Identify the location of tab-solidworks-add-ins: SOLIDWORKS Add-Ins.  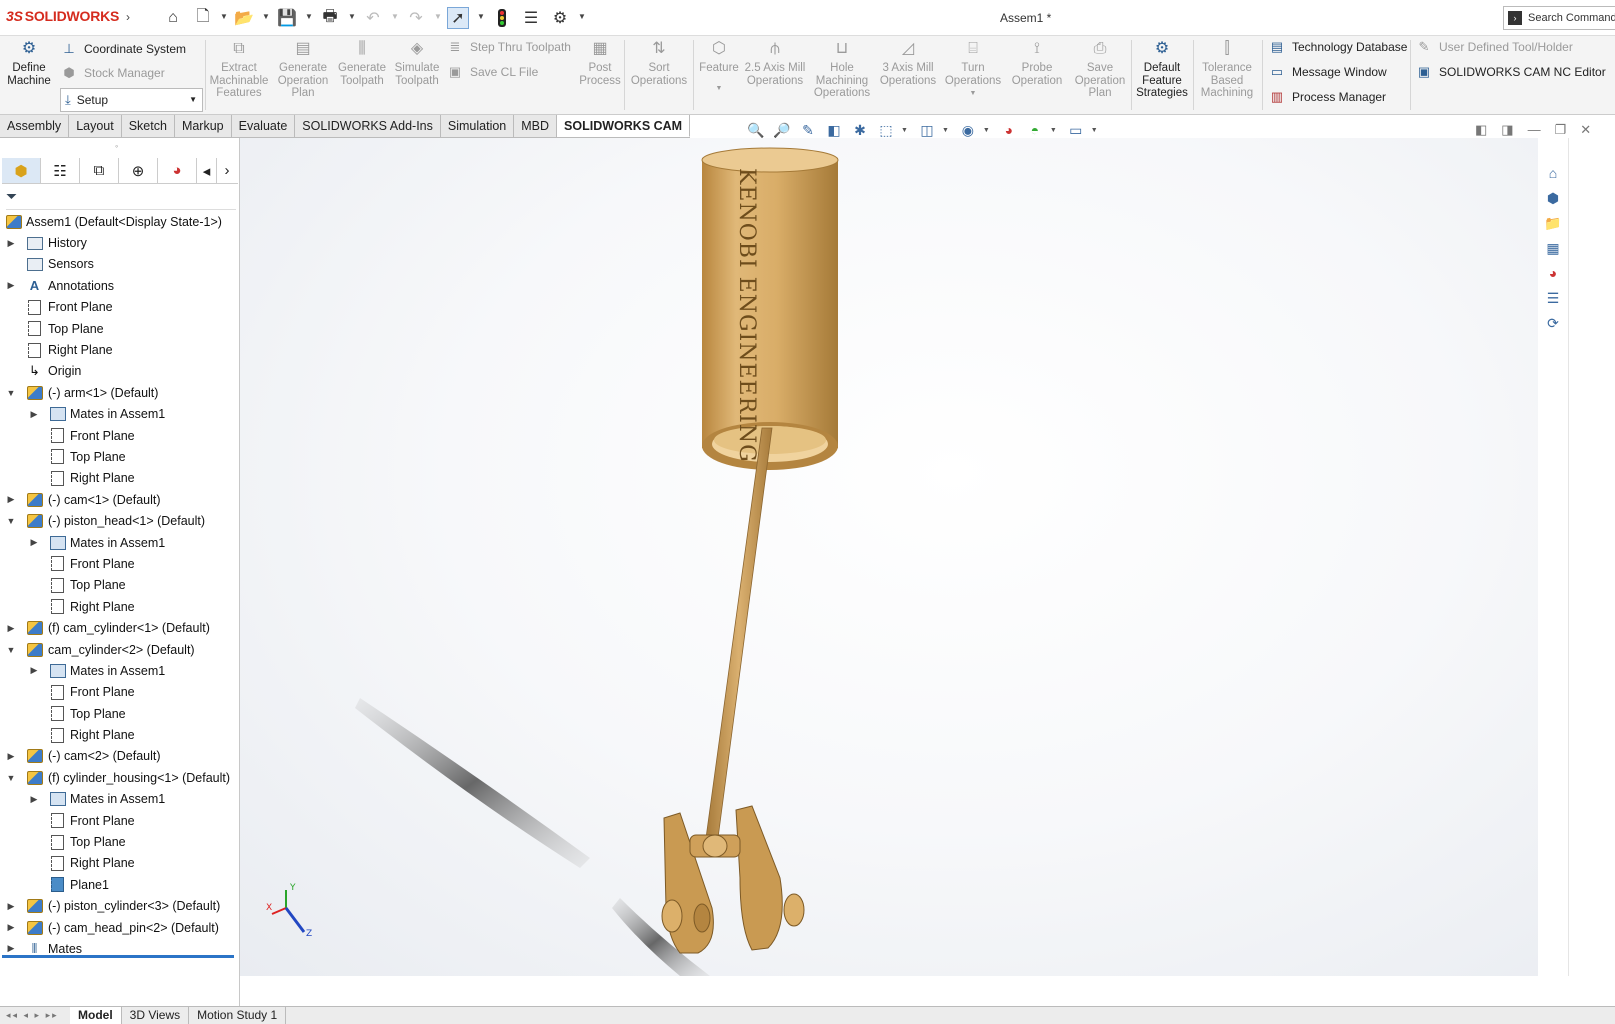
(368, 126).